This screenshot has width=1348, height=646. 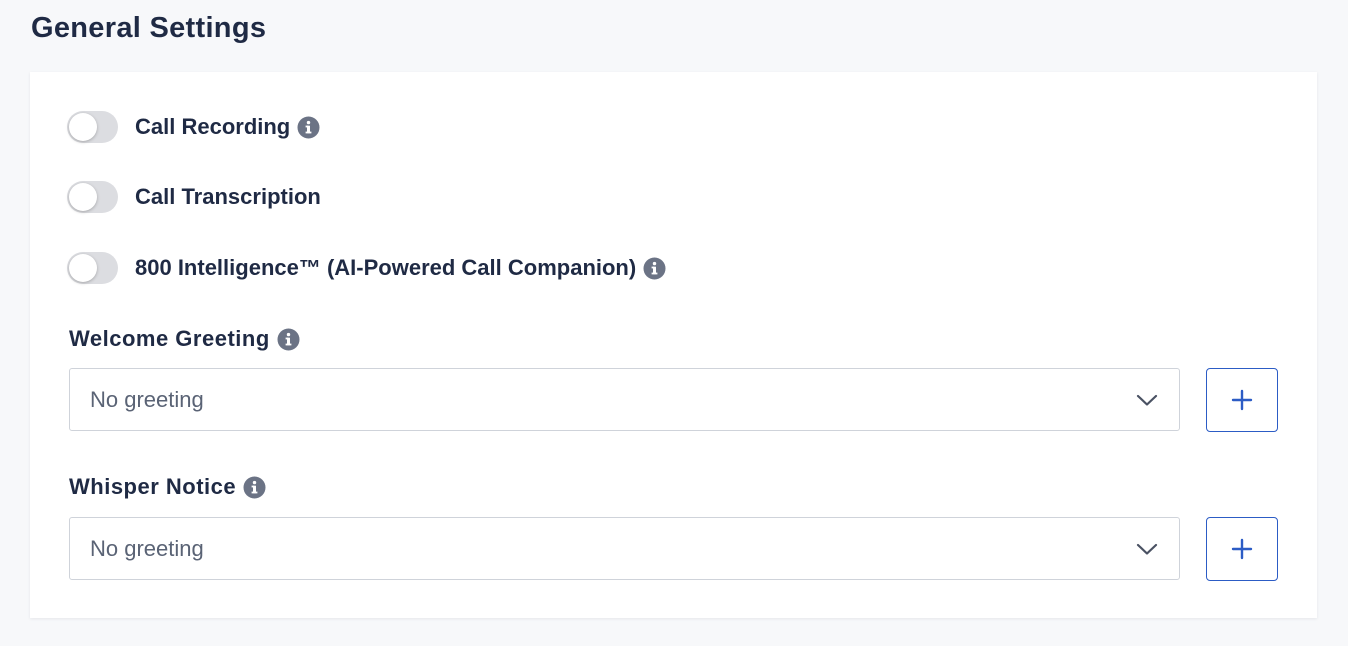 What do you see at coordinates (153, 486) in the screenshot?
I see `whisper-notice-label: Whisper Notice` at bounding box center [153, 486].